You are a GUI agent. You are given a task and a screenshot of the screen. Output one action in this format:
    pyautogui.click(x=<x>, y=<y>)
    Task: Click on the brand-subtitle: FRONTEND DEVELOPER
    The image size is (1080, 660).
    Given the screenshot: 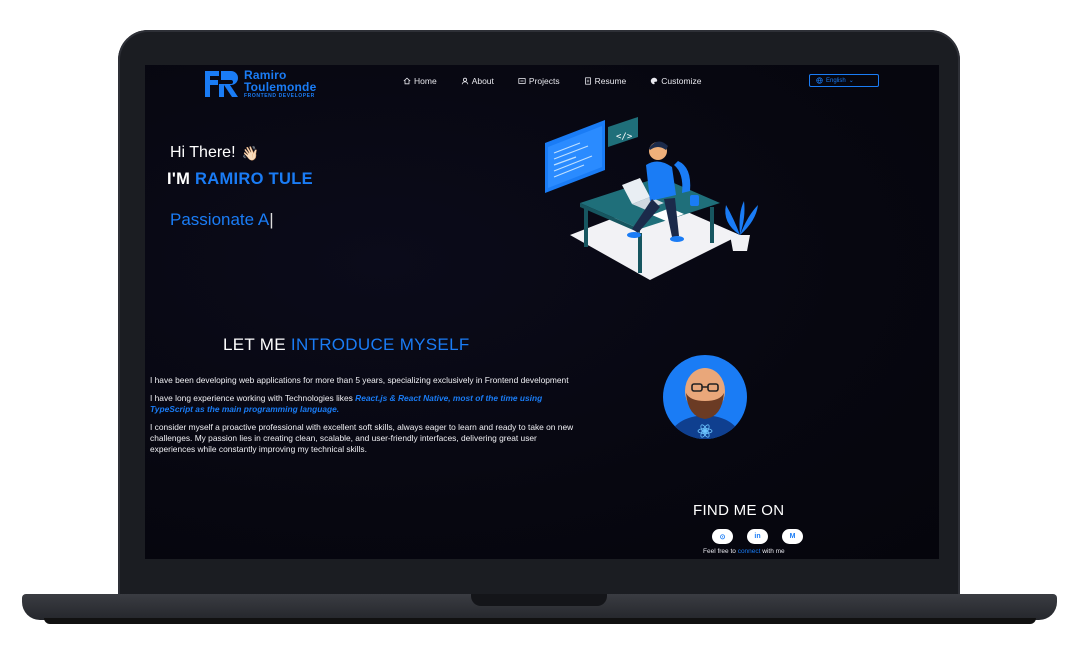 What is the action you would take?
    pyautogui.click(x=279, y=96)
    